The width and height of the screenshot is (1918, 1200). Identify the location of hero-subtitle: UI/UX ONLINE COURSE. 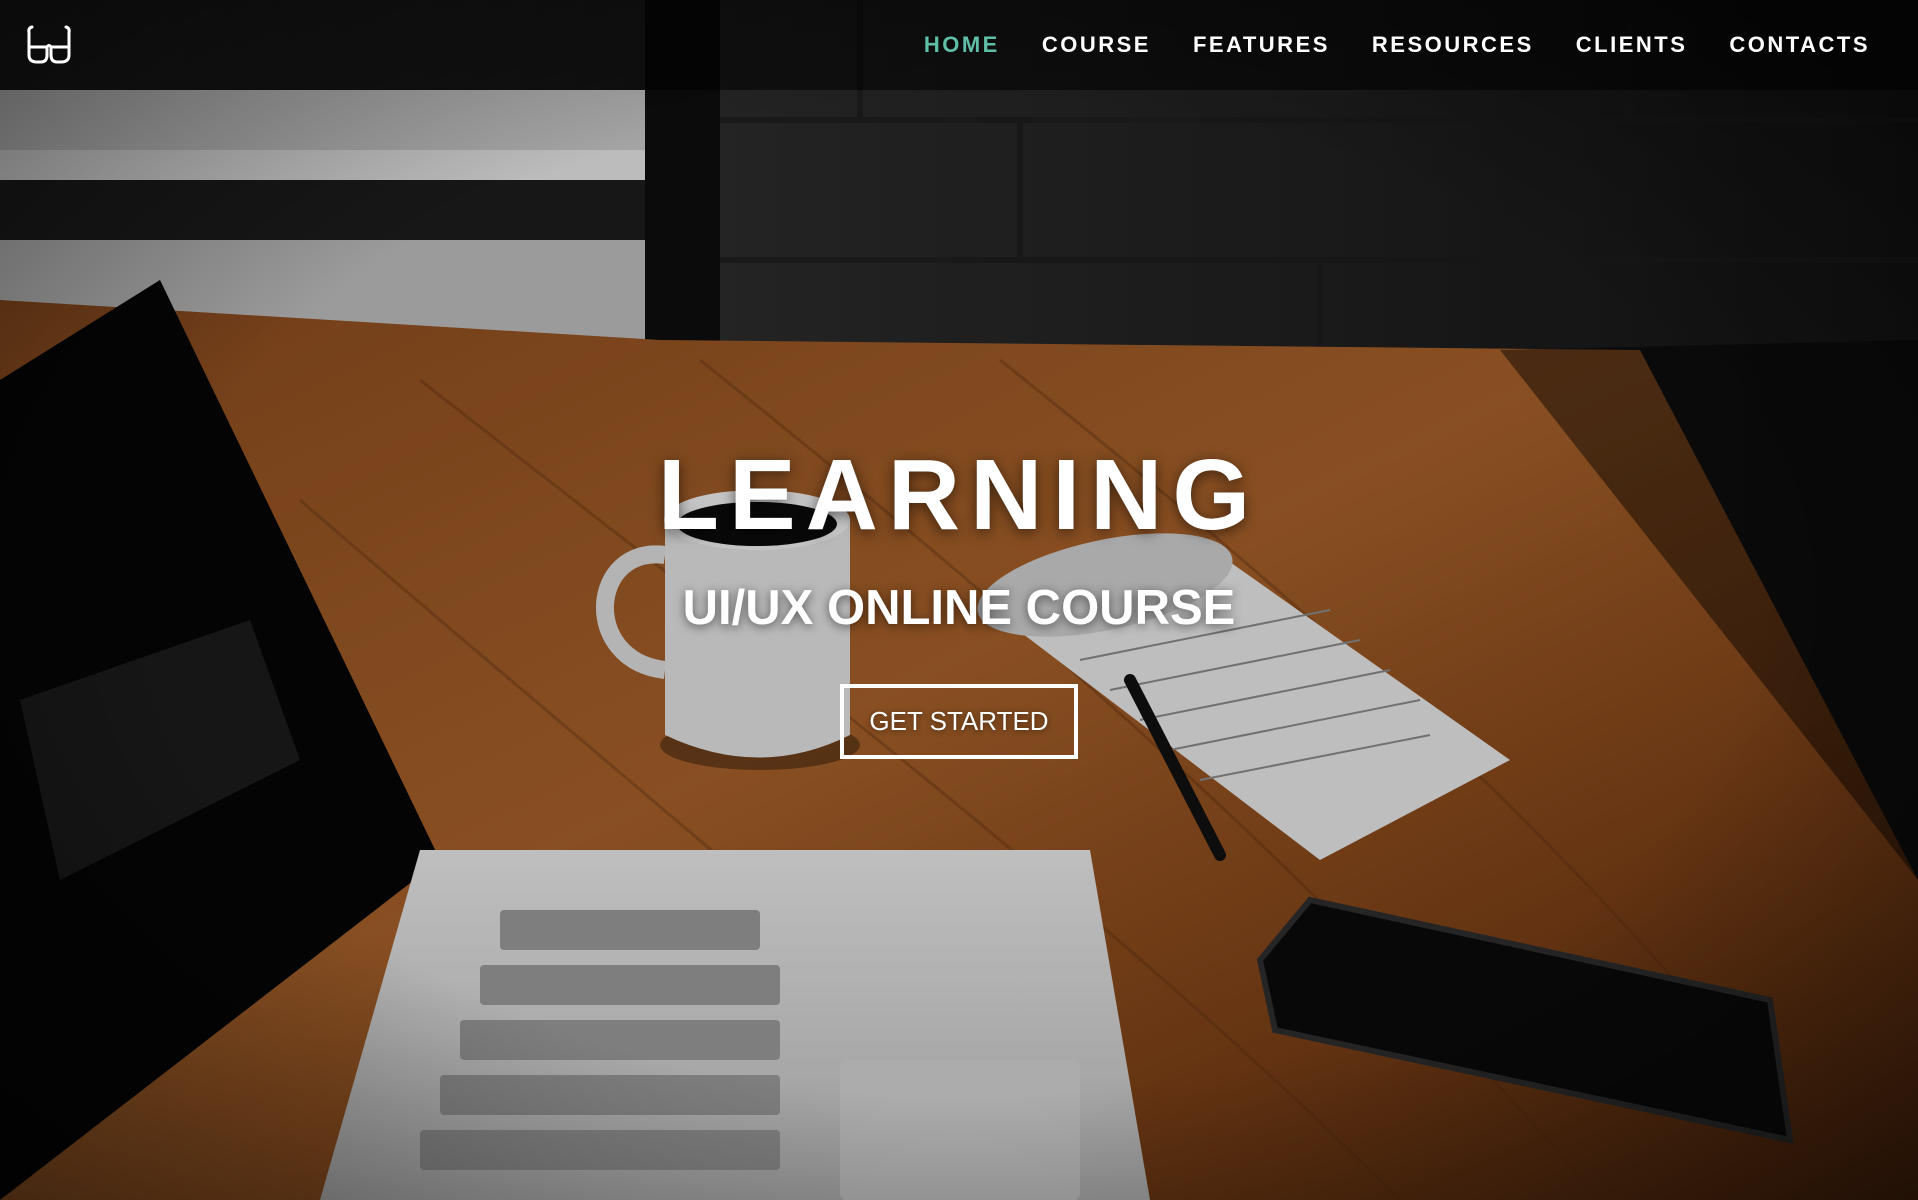
(959, 608).